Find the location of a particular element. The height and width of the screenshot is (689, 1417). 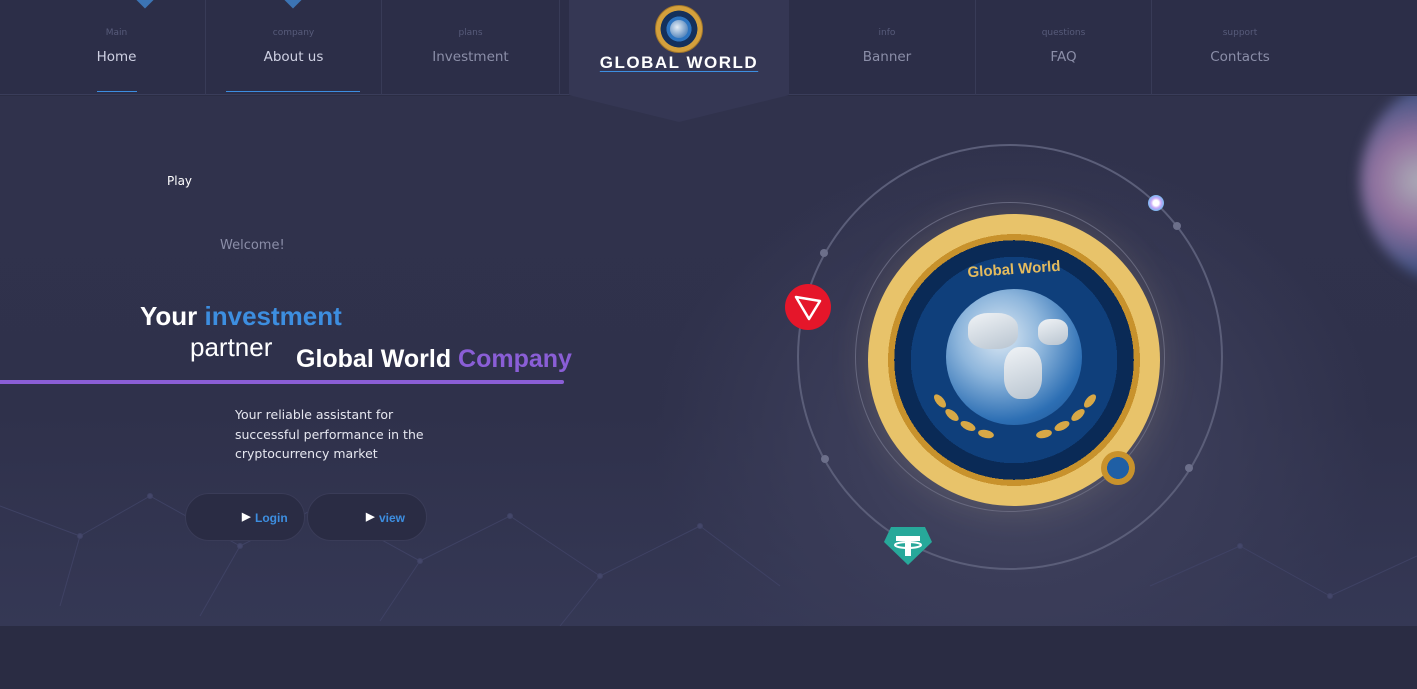

headline-your: Your is located at coordinates (169, 316).